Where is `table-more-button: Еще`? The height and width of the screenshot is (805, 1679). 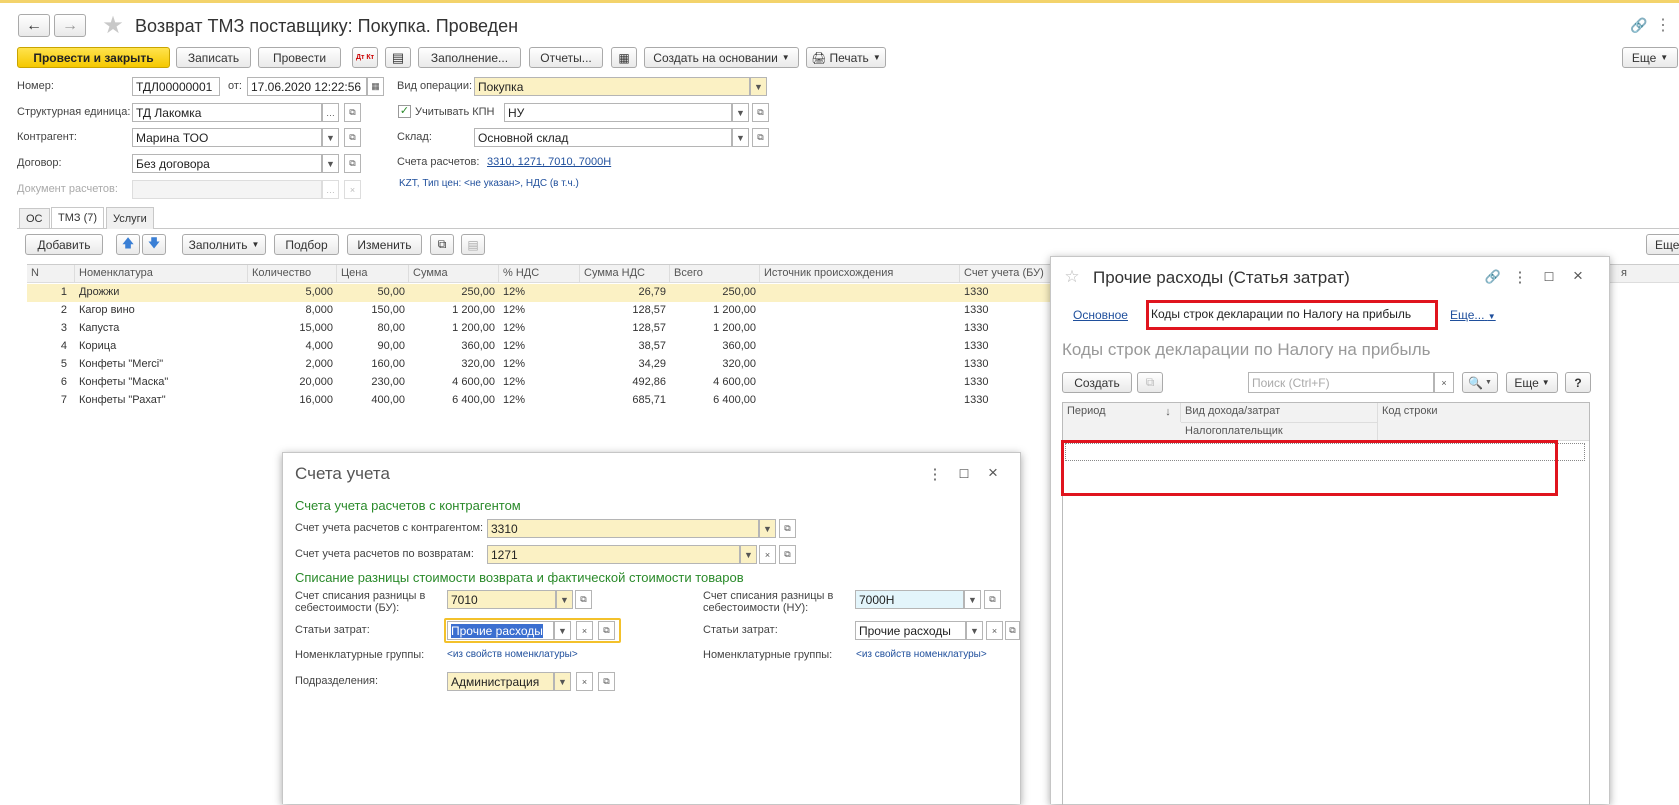
table-more-button: Еще is located at coordinates (1662, 244).